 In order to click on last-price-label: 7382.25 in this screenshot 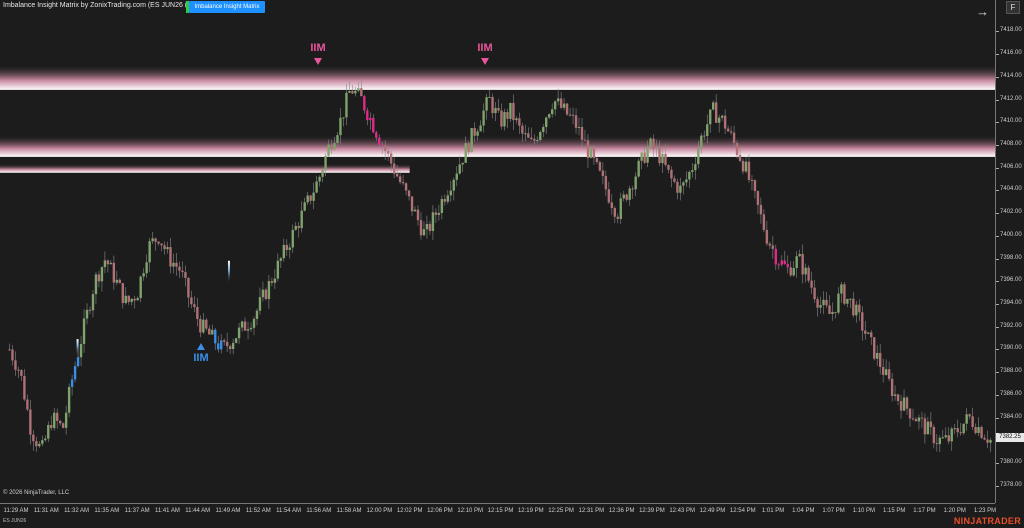, I will do `click(1010, 438)`.